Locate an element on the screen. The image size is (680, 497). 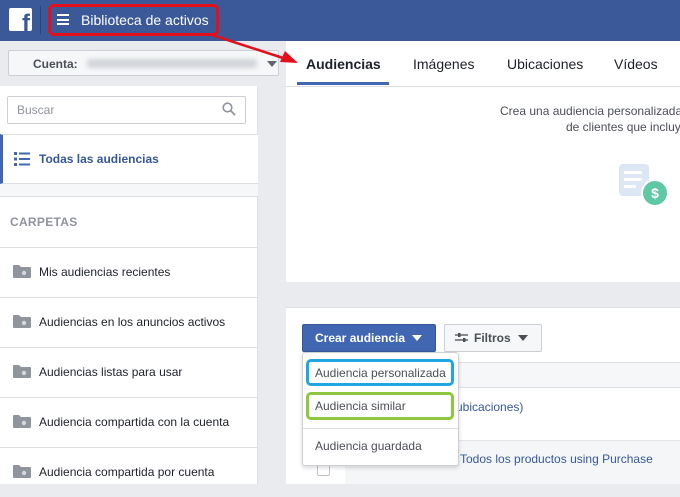
table-row-link: Todos los productos using Purchase is located at coordinates (556, 459).